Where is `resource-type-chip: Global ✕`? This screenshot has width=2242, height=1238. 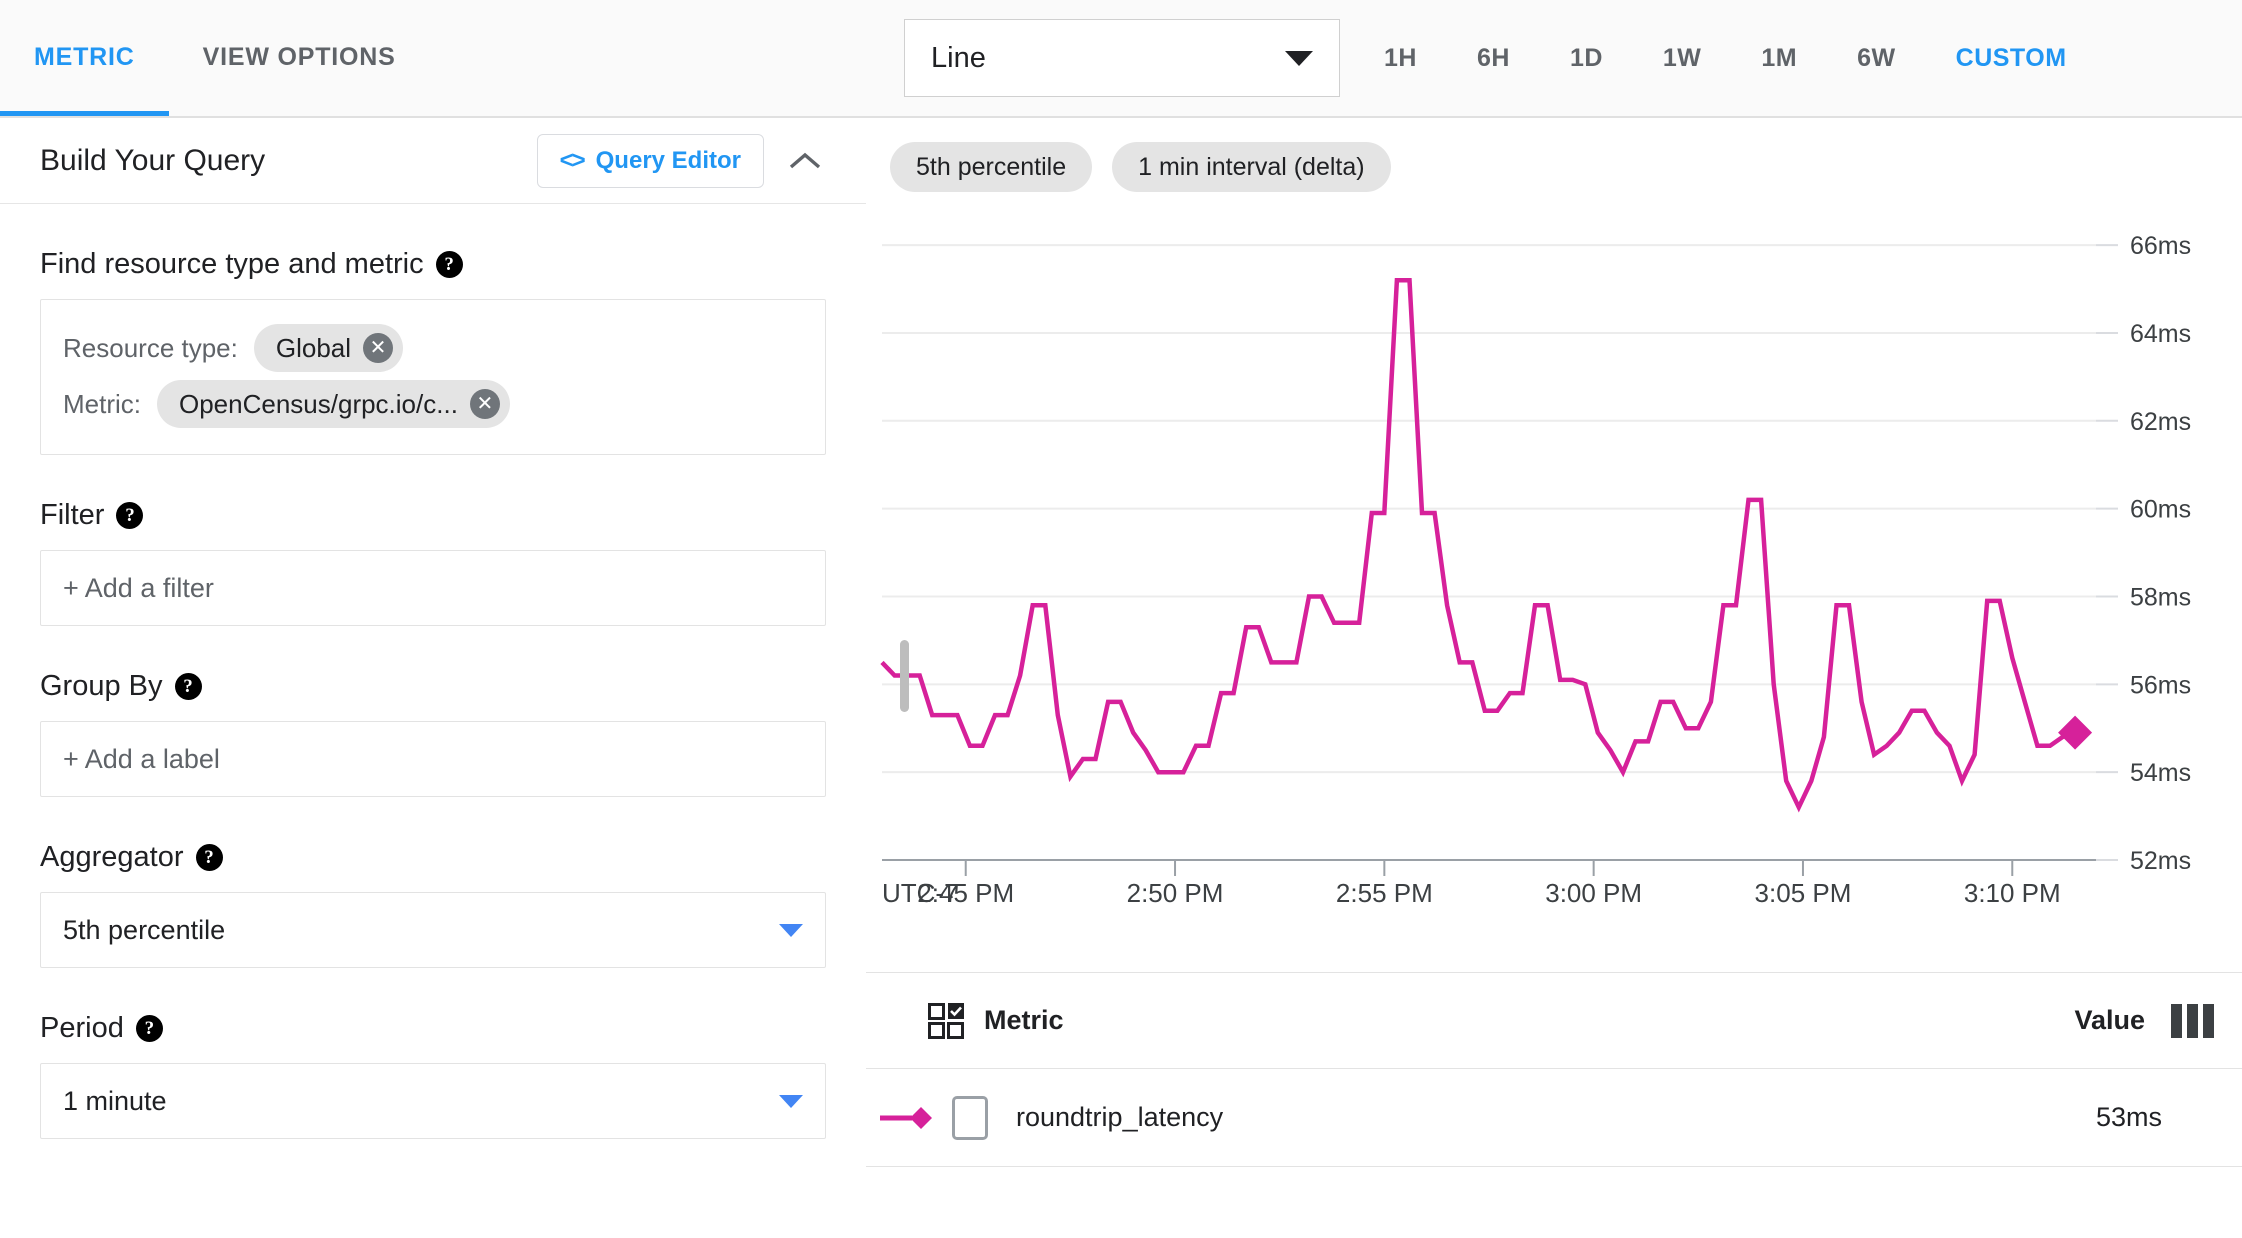
resource-type-chip: Global ✕ is located at coordinates (328, 348).